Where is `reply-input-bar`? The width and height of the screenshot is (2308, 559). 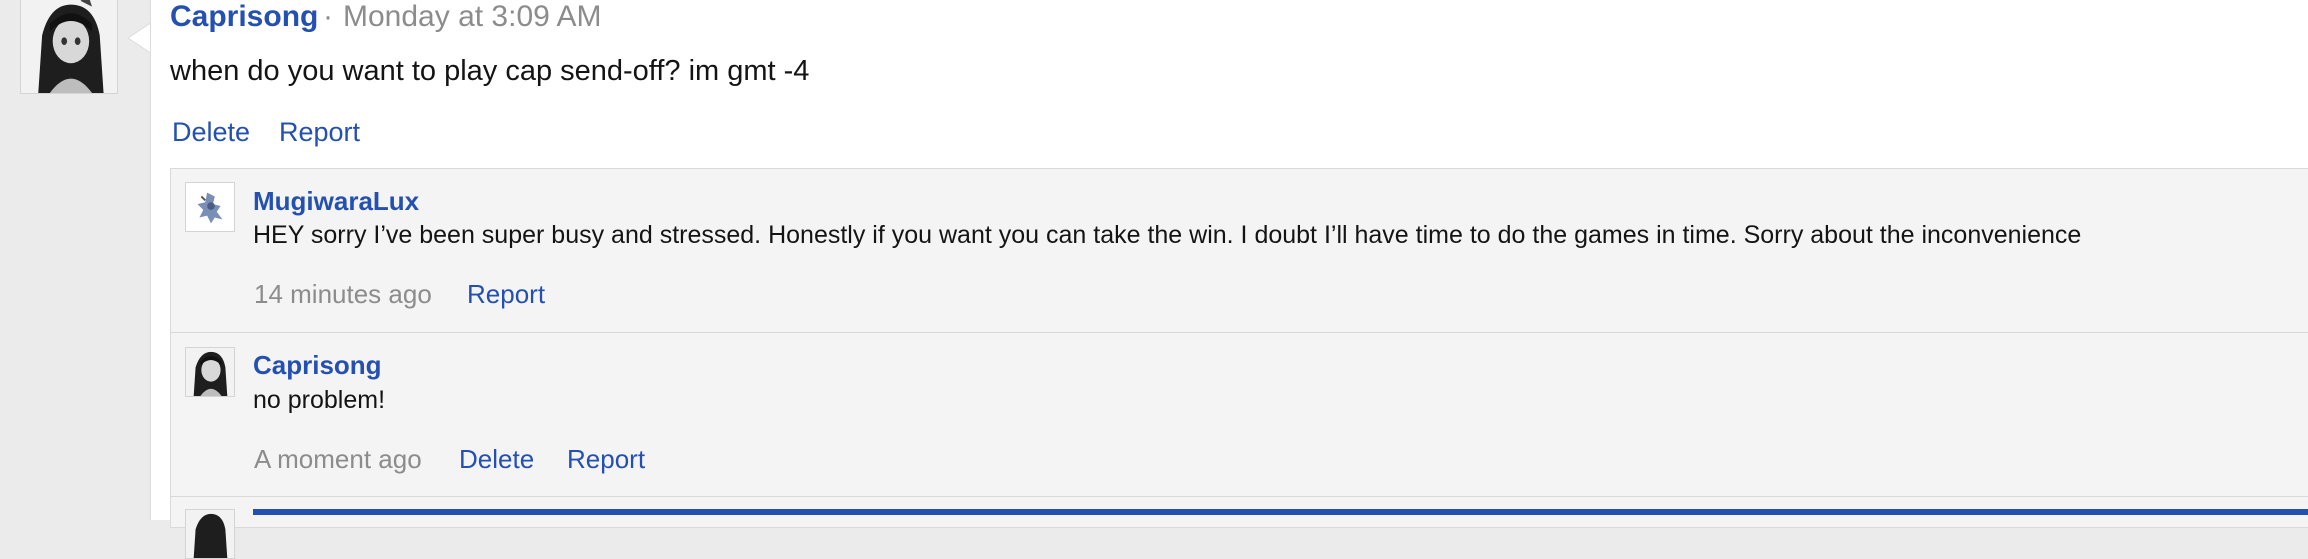 reply-input-bar is located at coordinates (1280, 512).